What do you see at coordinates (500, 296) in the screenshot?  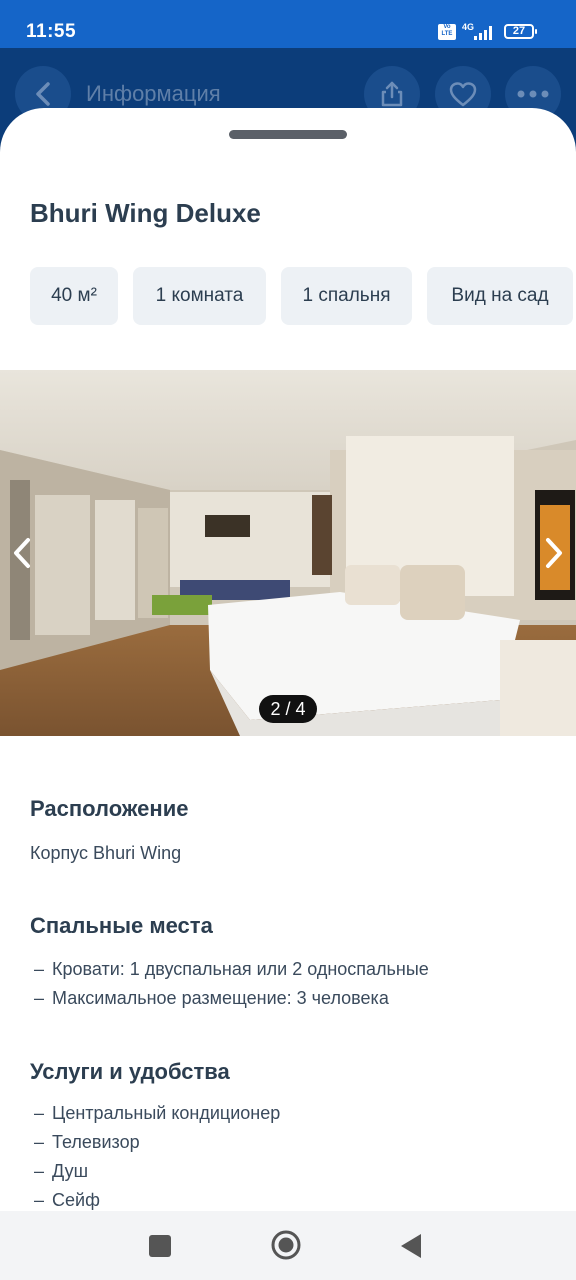 I see `chip-view: Вид на сад` at bounding box center [500, 296].